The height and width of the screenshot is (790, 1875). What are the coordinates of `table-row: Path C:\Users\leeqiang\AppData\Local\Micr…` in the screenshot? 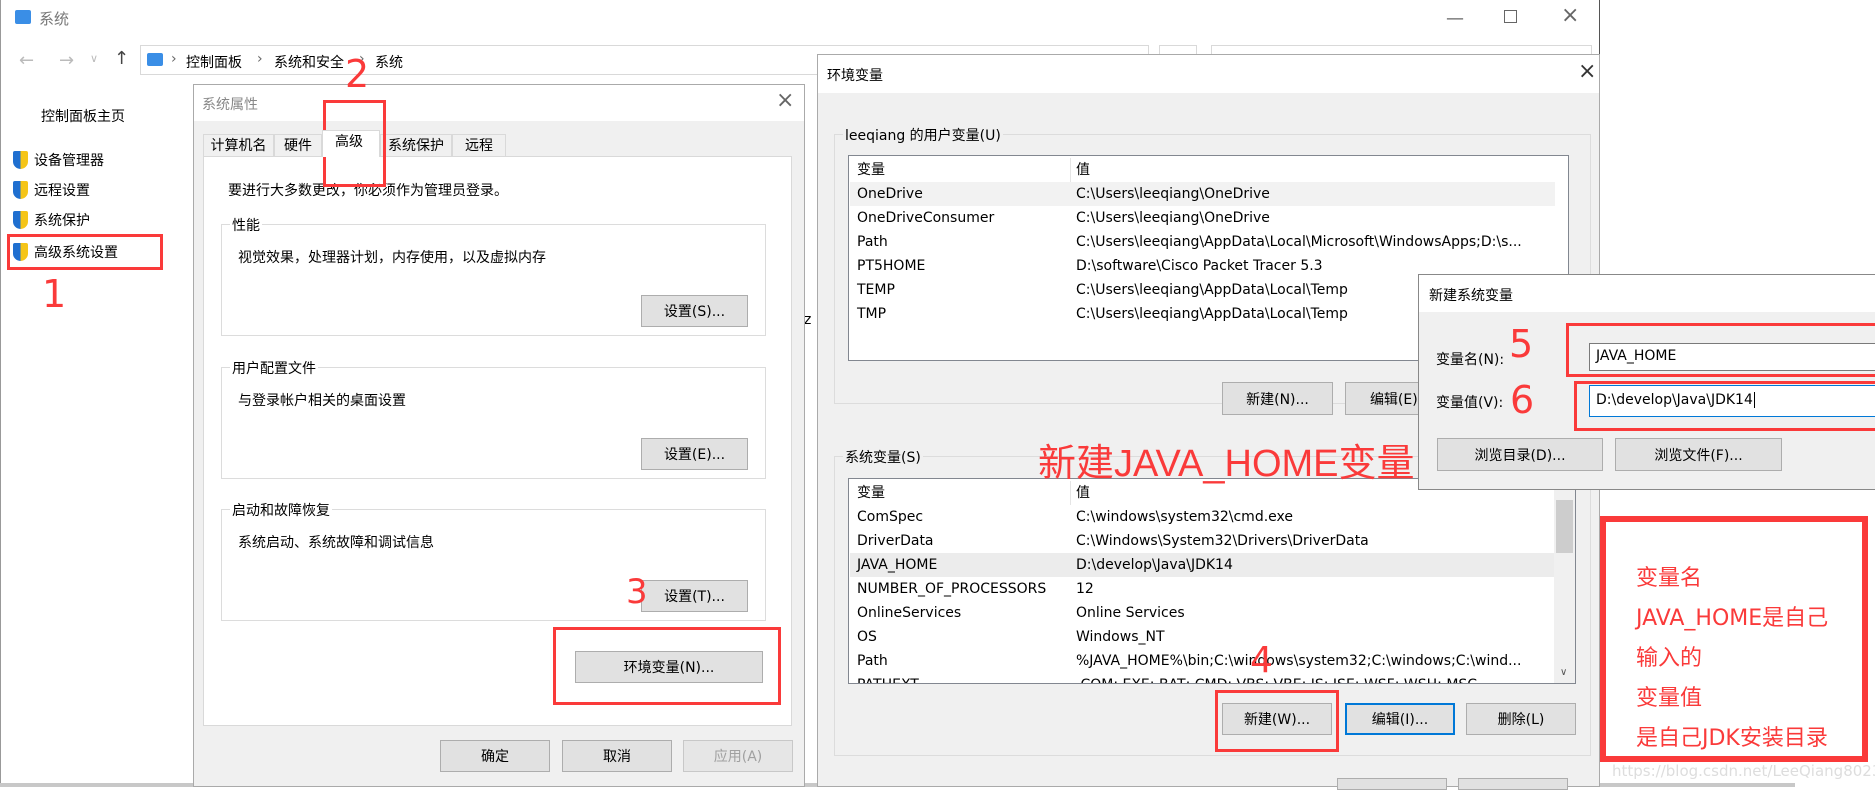 It's located at (1202, 242).